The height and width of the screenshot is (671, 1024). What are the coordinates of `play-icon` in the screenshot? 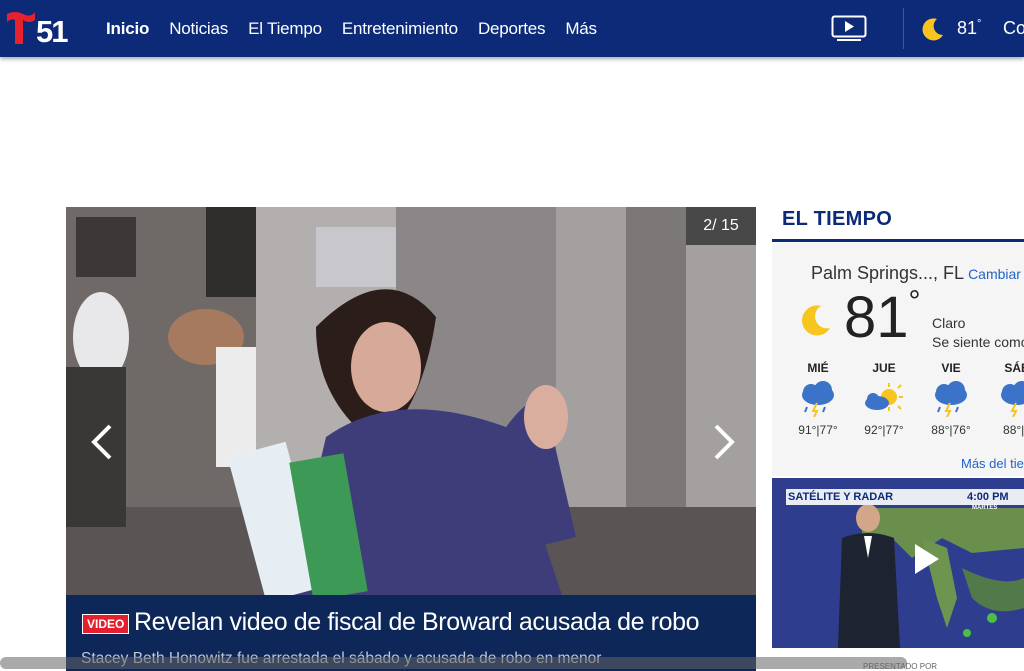 It's located at (926, 559).